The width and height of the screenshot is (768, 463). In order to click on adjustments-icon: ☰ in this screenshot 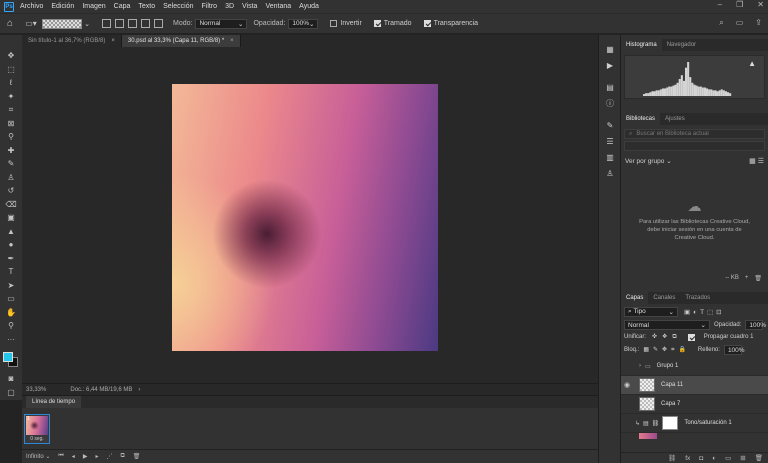, I will do `click(610, 141)`.